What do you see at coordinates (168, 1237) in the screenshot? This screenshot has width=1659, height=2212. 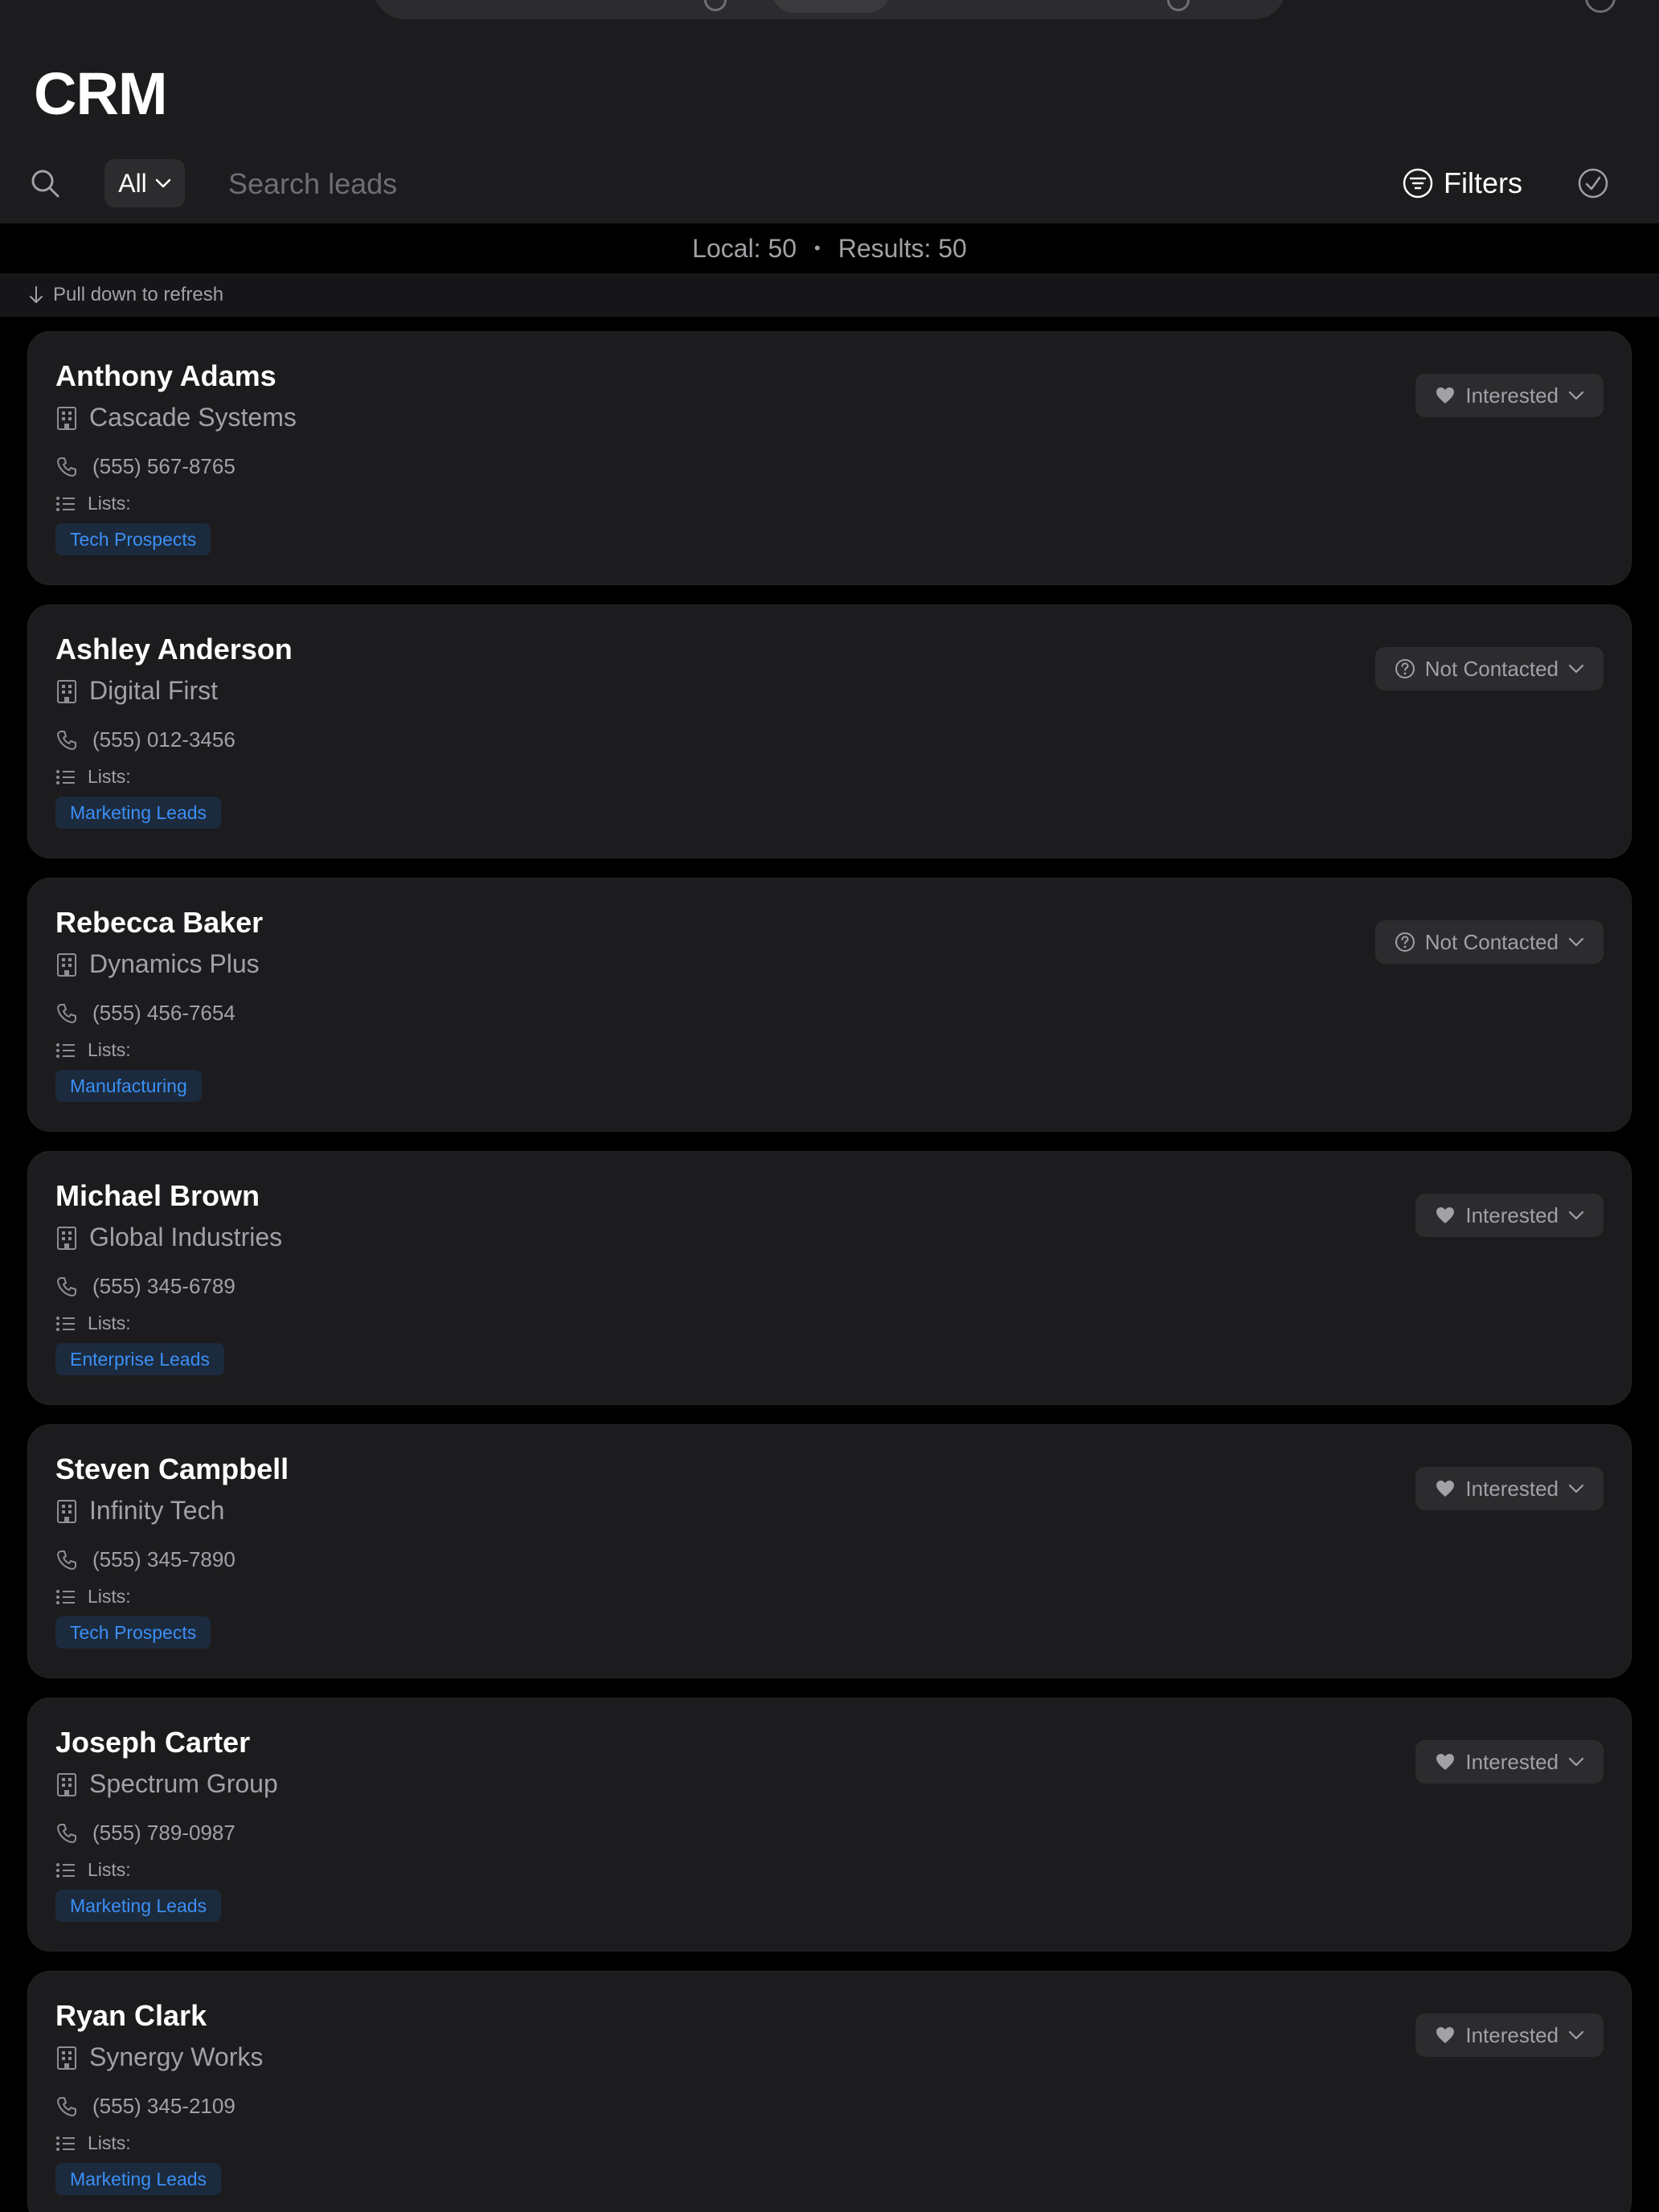 I see `lead-company: Global Industries` at bounding box center [168, 1237].